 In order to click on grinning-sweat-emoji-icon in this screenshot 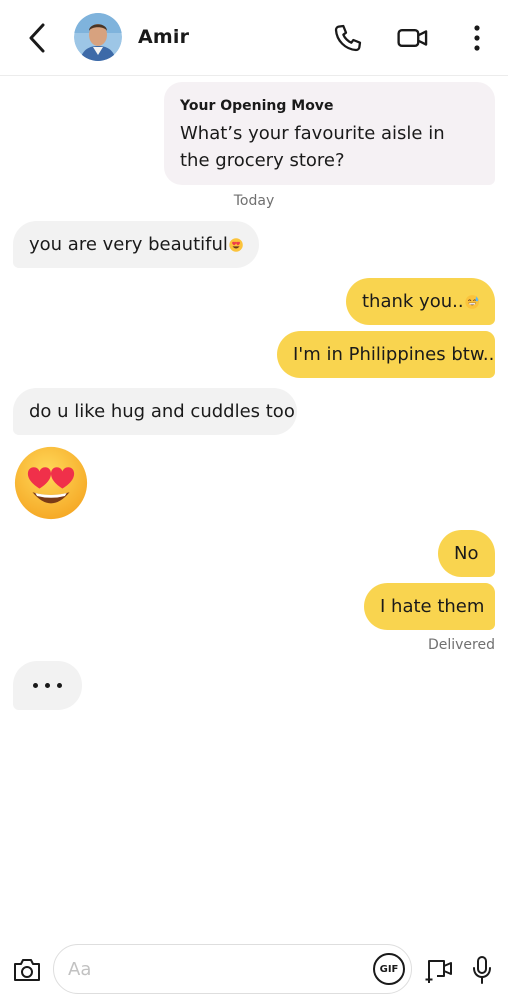, I will do `click(471, 301)`.